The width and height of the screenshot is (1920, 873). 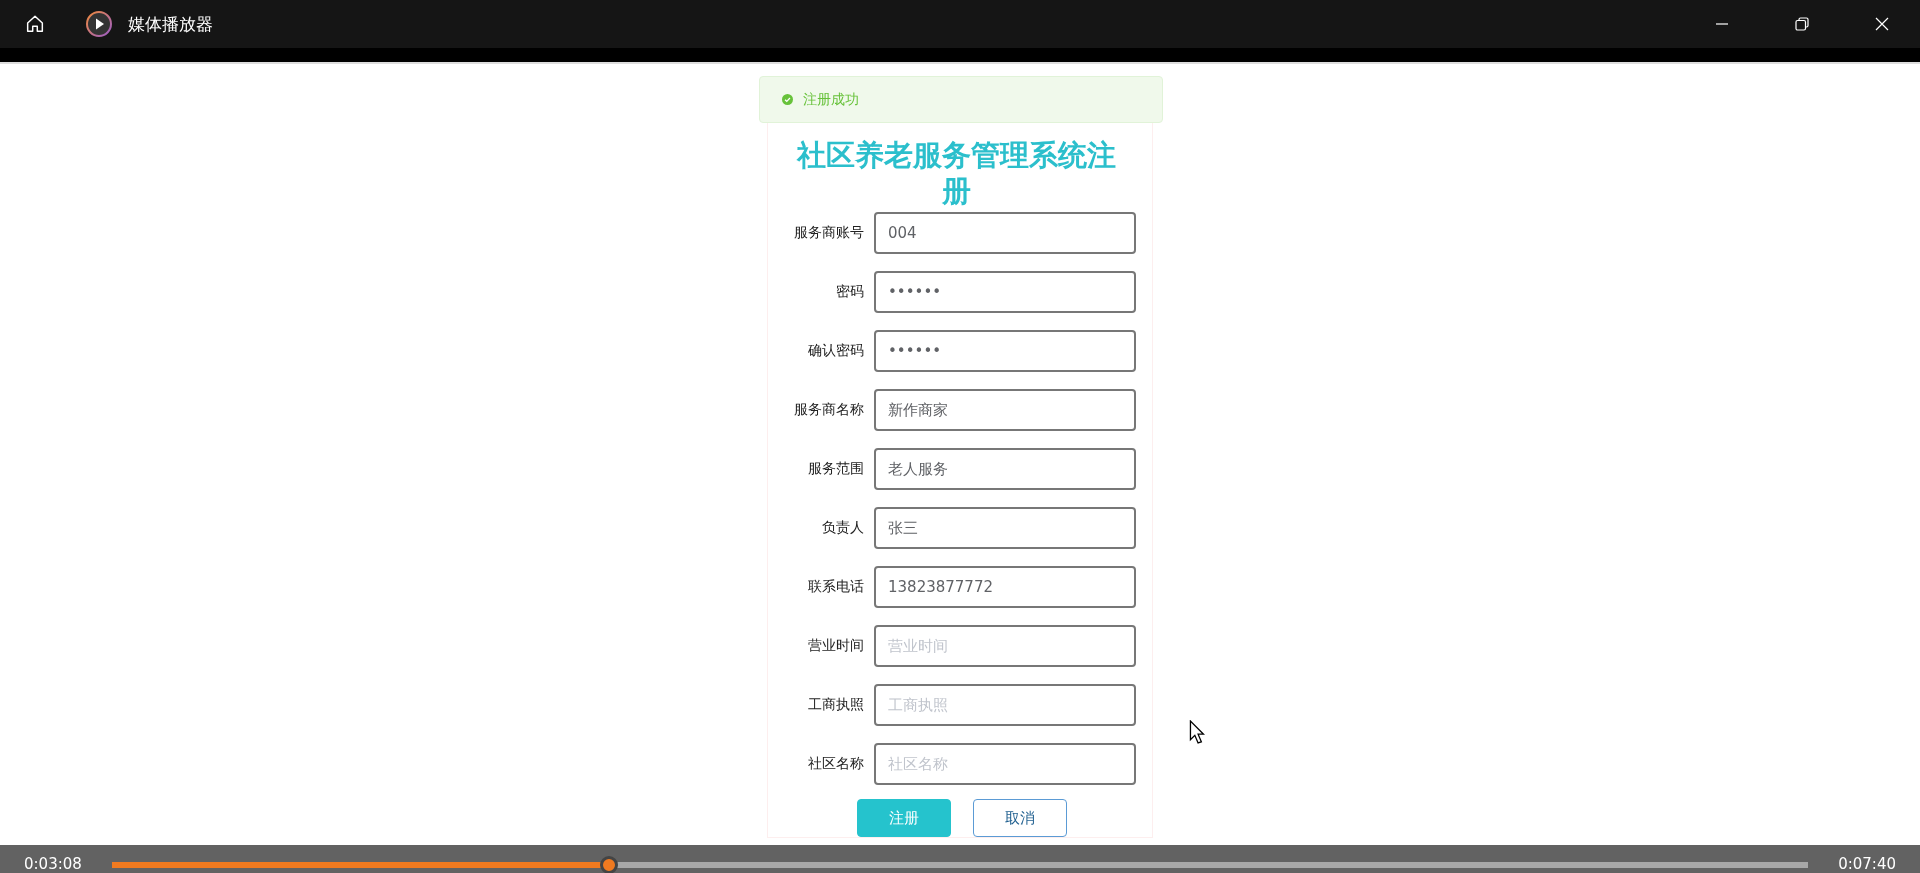 I want to click on mouse-pointer-icon, so click(x=1197, y=732).